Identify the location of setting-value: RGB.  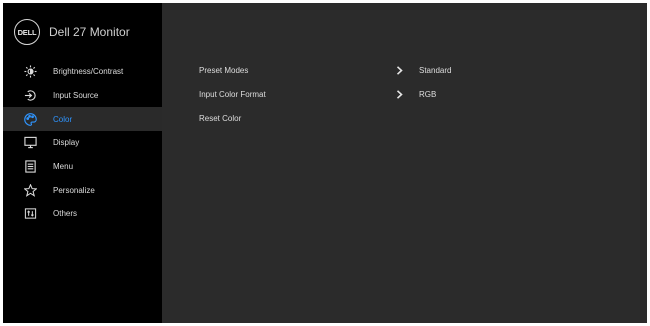
(428, 94).